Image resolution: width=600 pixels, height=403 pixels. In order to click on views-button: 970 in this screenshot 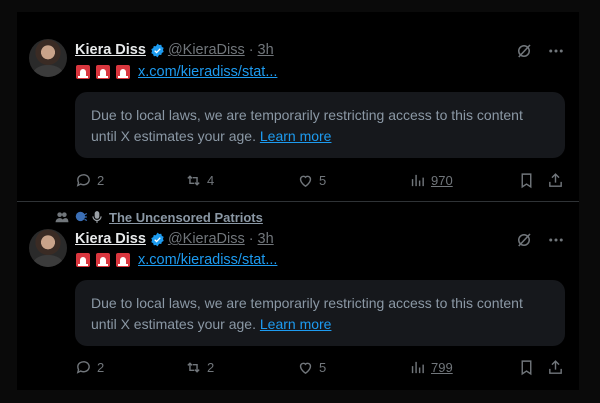, I will do `click(431, 180)`.